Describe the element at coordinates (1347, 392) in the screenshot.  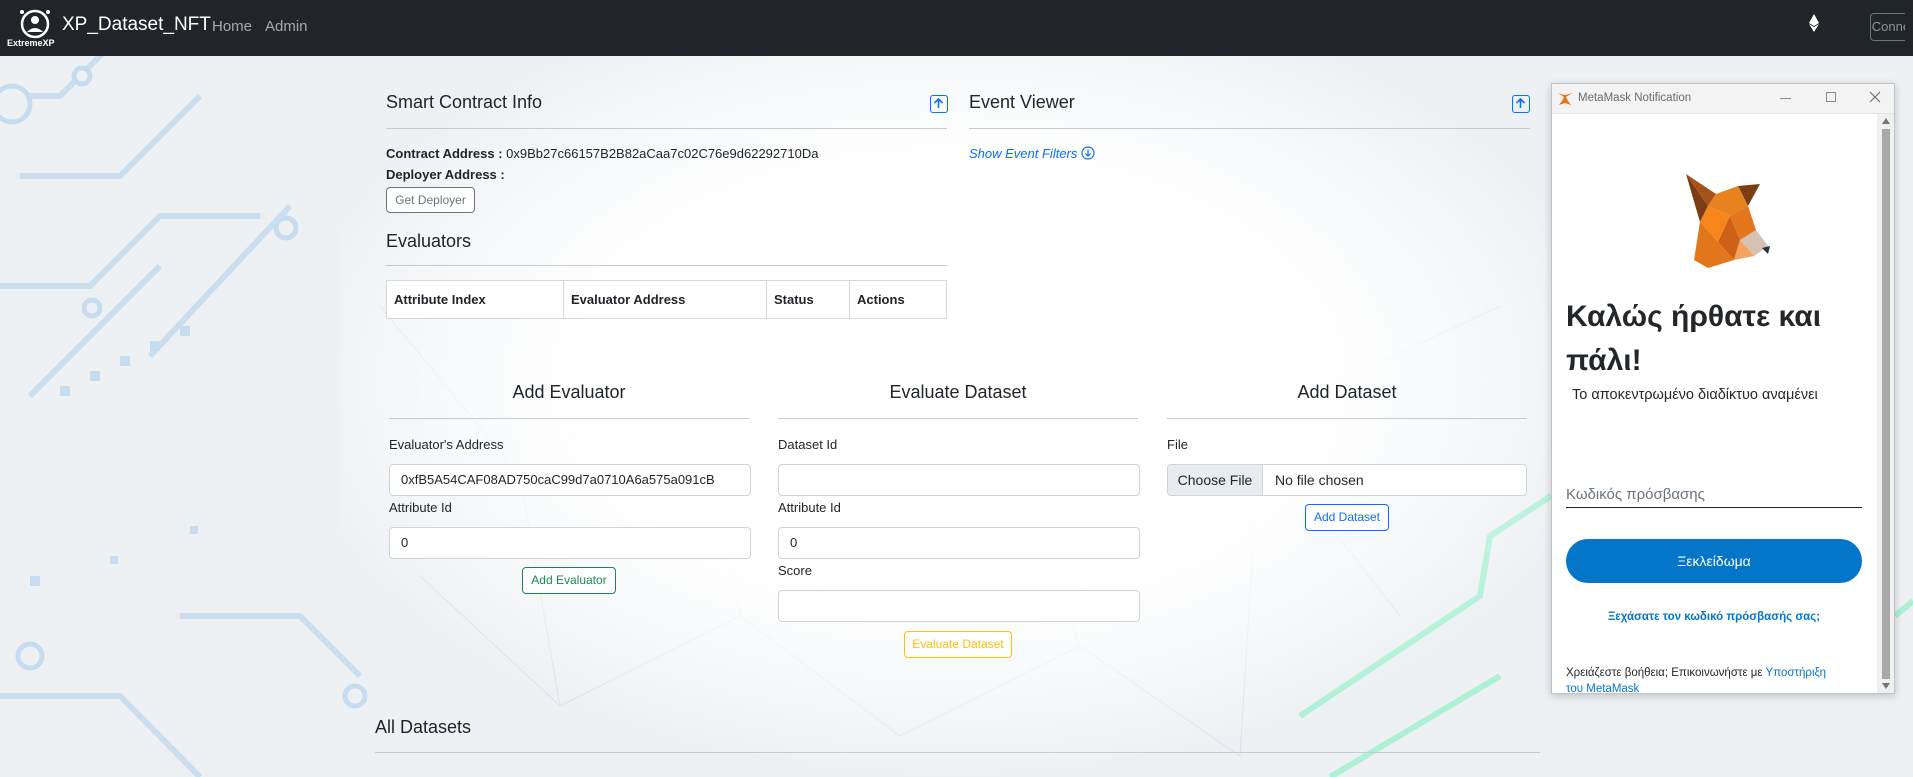
I see `add-dataset-title: Add Dataset` at that location.